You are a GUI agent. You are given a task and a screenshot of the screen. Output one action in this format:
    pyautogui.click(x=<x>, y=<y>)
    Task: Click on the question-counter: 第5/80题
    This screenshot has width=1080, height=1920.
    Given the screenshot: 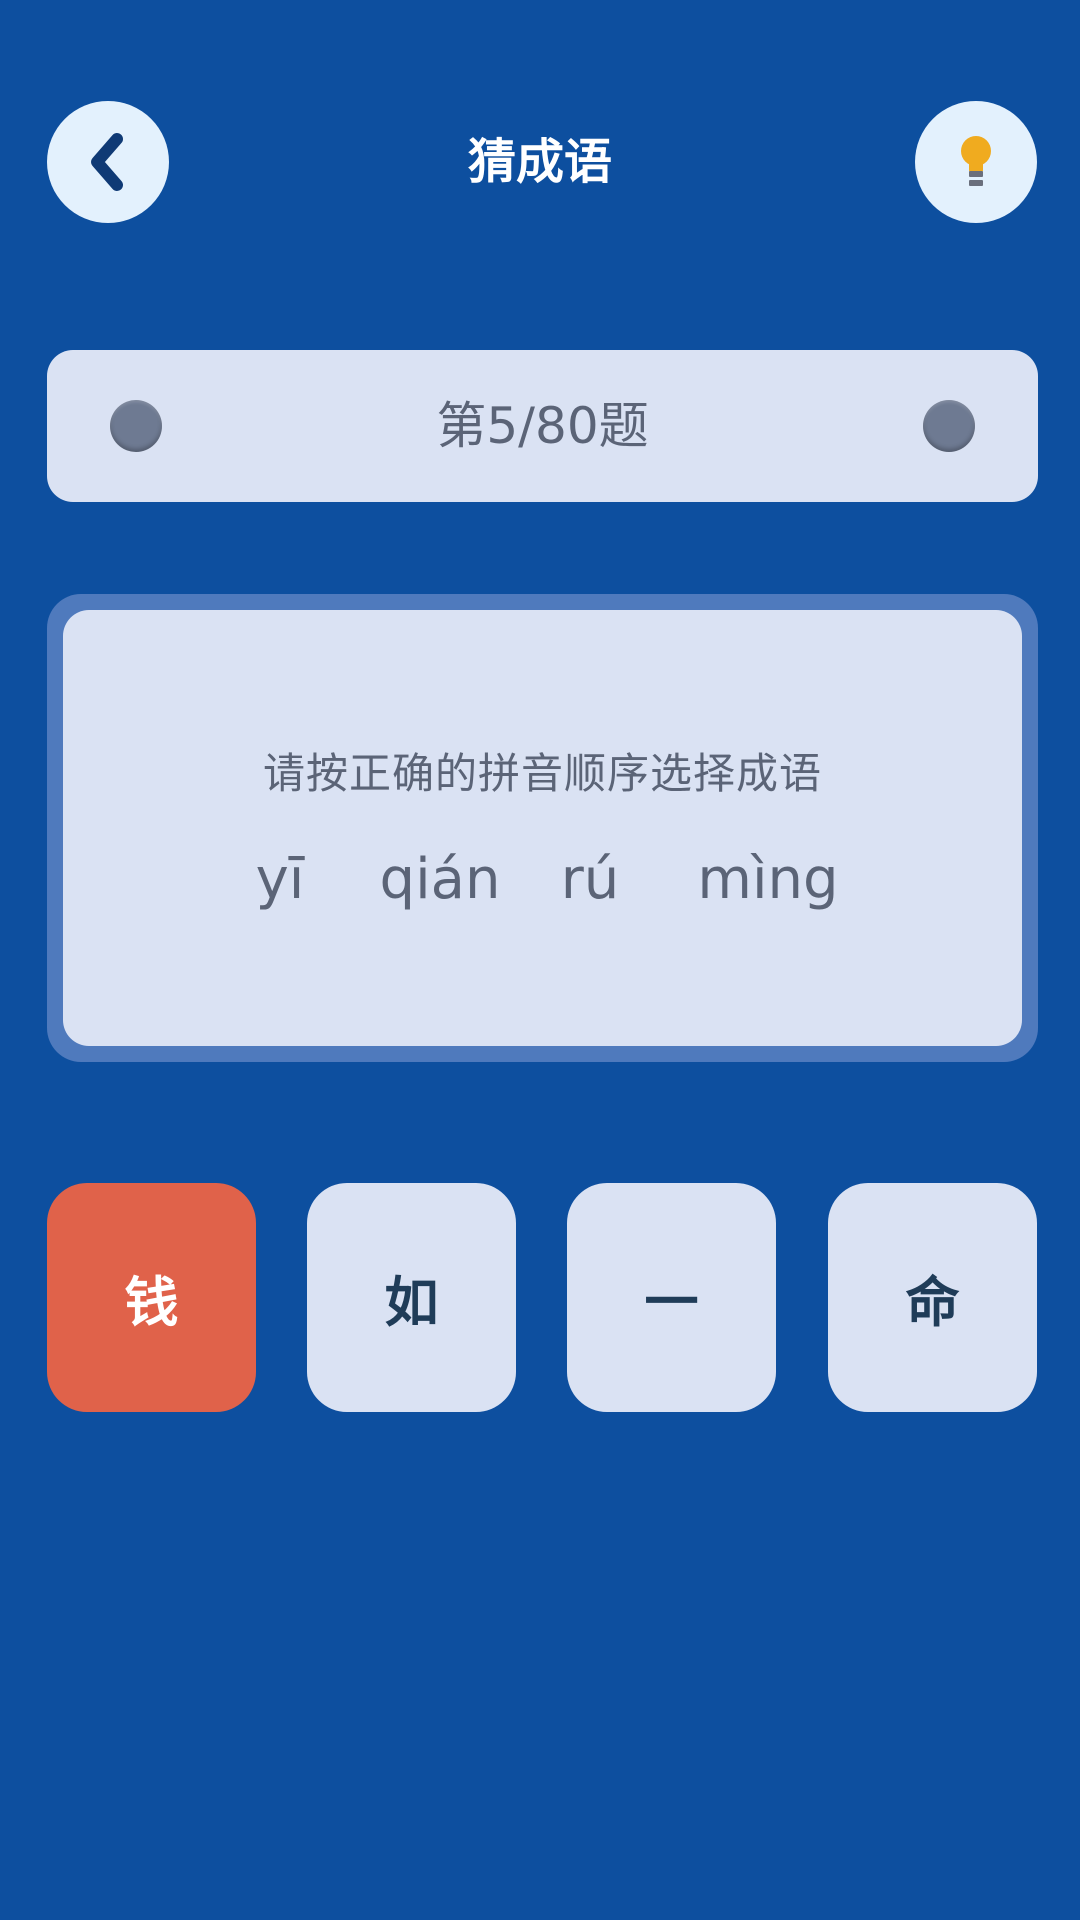 What is the action you would take?
    pyautogui.click(x=542, y=426)
    